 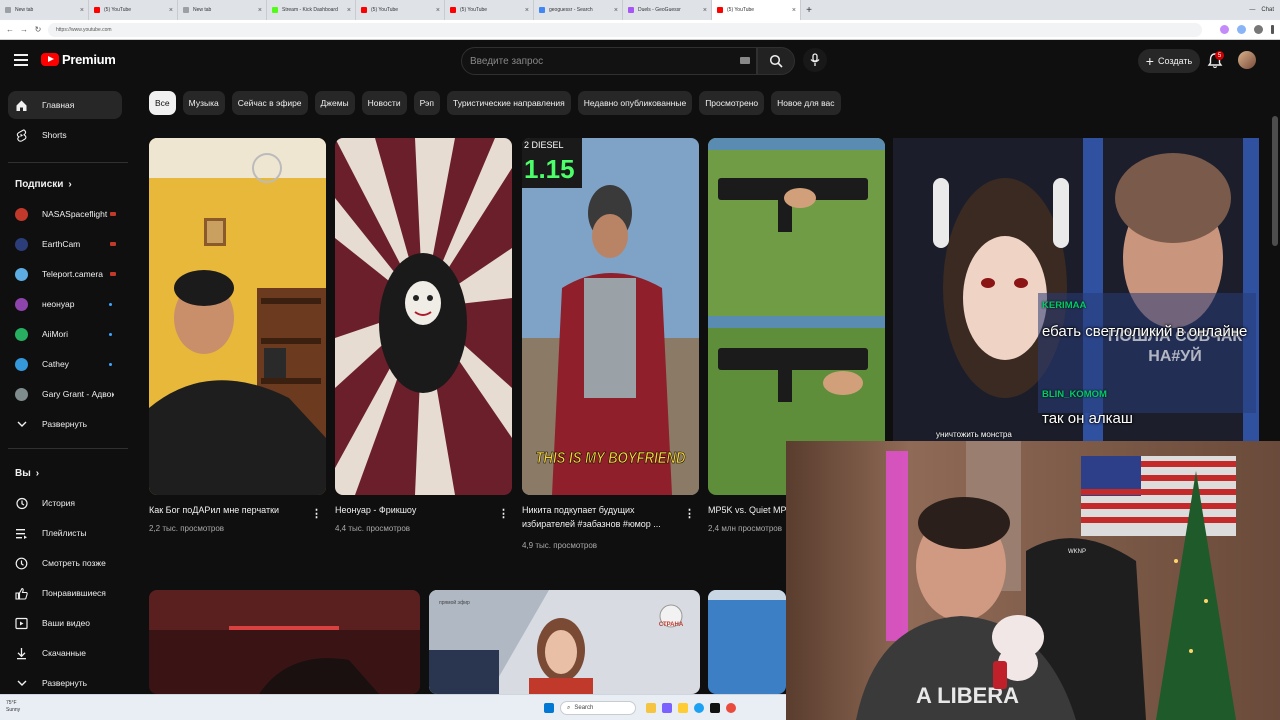 What do you see at coordinates (11, 703) in the screenshot?
I see `weather-temperature: 75°F` at bounding box center [11, 703].